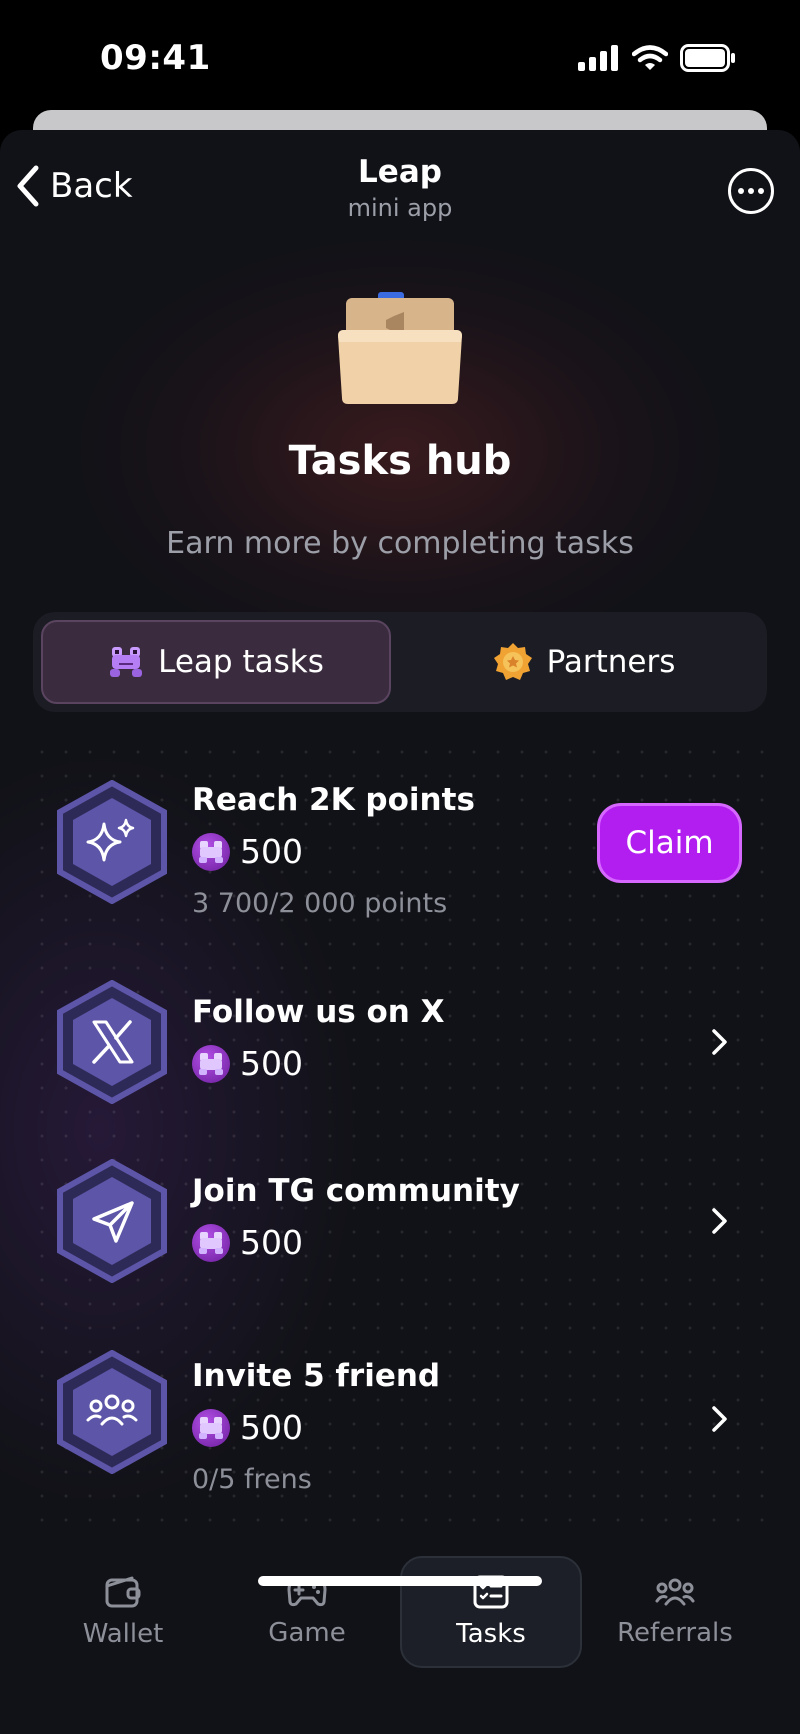 The width and height of the screenshot is (800, 1734). What do you see at coordinates (123, 1592) in the screenshot?
I see `wallet-icon` at bounding box center [123, 1592].